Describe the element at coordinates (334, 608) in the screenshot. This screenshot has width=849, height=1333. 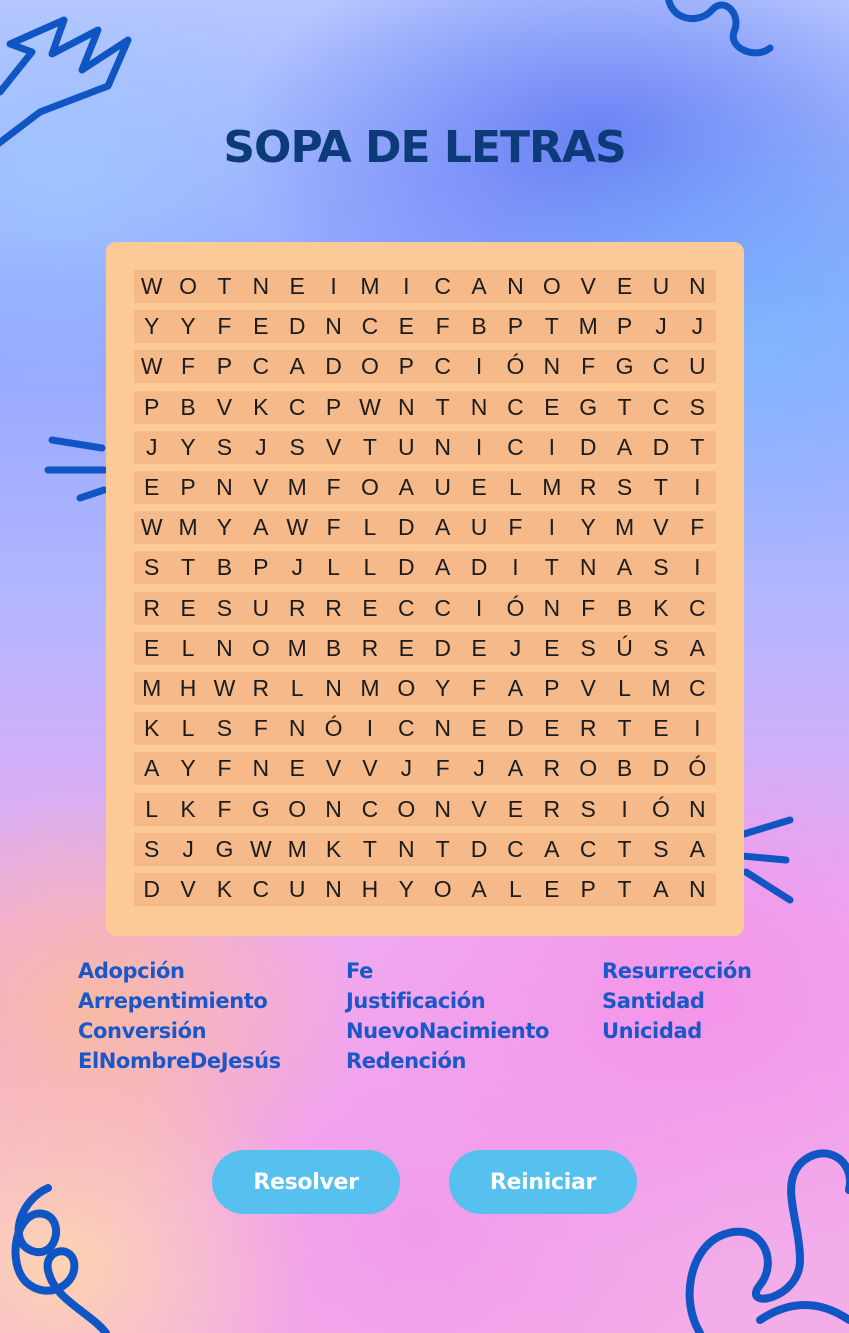
I see `grid-cell: R` at that location.